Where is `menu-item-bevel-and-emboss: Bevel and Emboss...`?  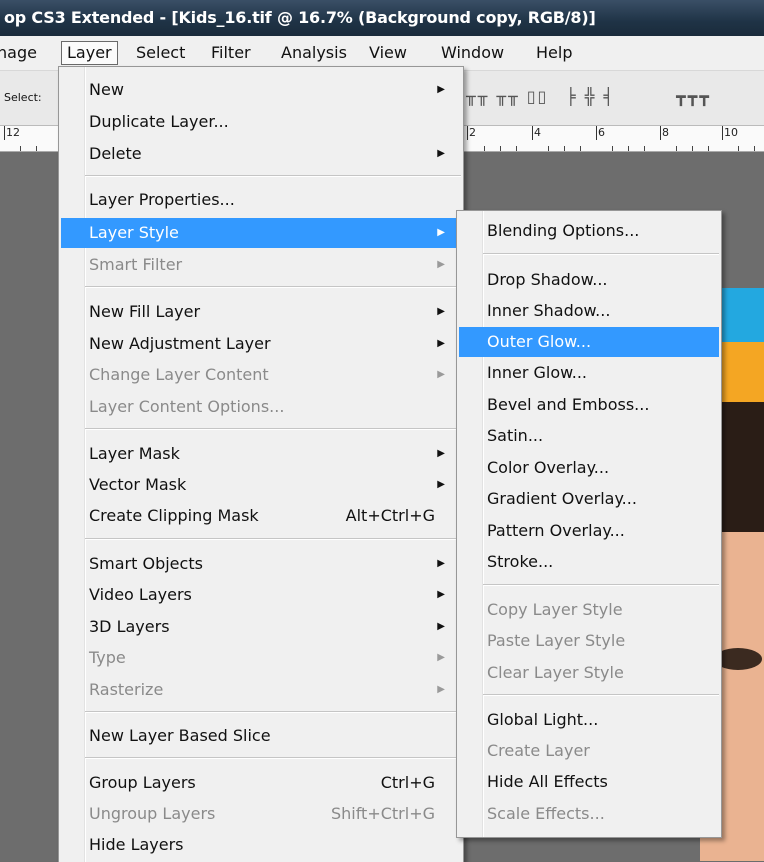
menu-item-bevel-and-emboss: Bevel and Emboss... is located at coordinates (589, 405).